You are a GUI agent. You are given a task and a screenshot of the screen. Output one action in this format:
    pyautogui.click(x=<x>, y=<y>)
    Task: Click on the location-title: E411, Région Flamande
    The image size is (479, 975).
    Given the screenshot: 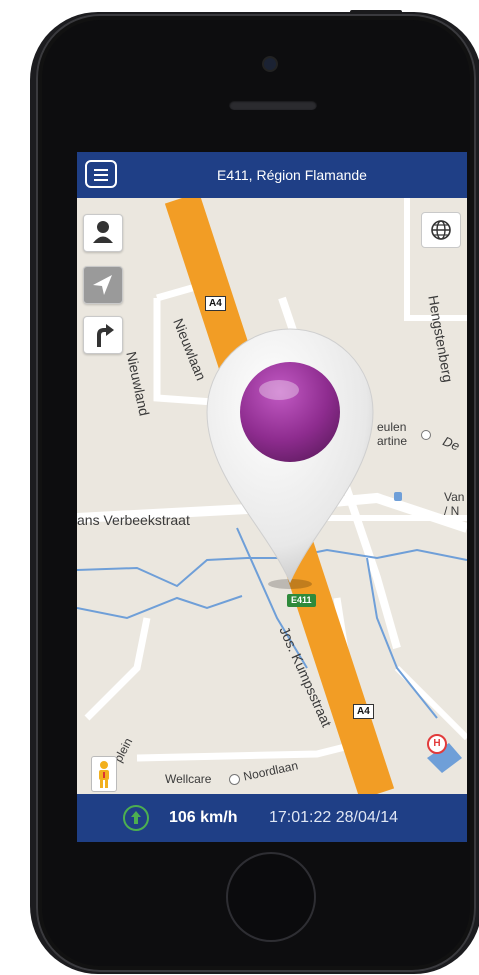 What is the action you would take?
    pyautogui.click(x=292, y=175)
    